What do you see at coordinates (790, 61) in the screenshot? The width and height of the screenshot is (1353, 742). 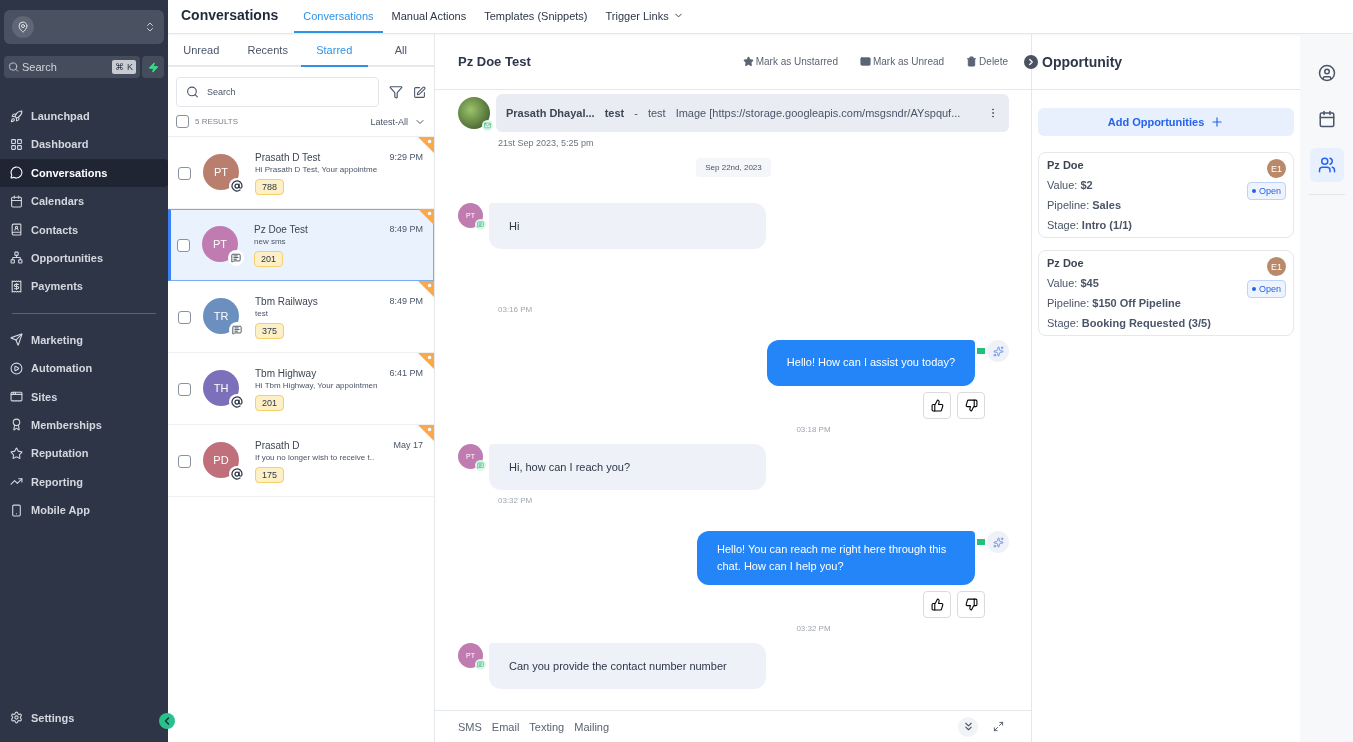 I see `action-button: Mark as Unstarred` at bounding box center [790, 61].